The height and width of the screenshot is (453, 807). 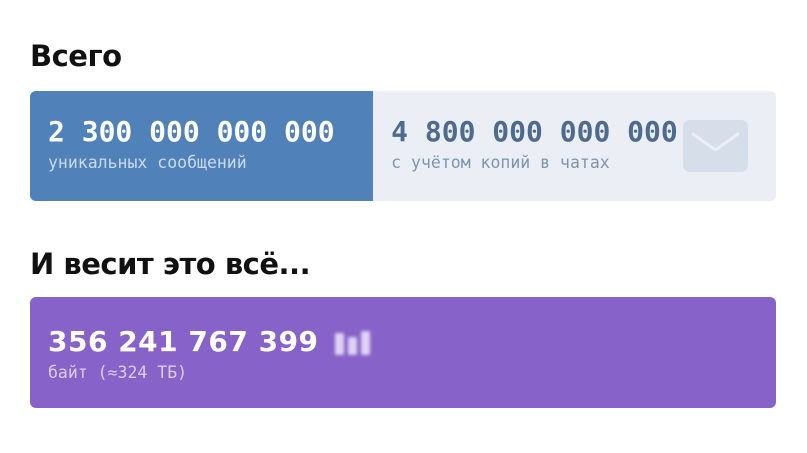 What do you see at coordinates (191, 131) in the screenshot?
I see `unique-messages-count: 2 300 000 000 000` at bounding box center [191, 131].